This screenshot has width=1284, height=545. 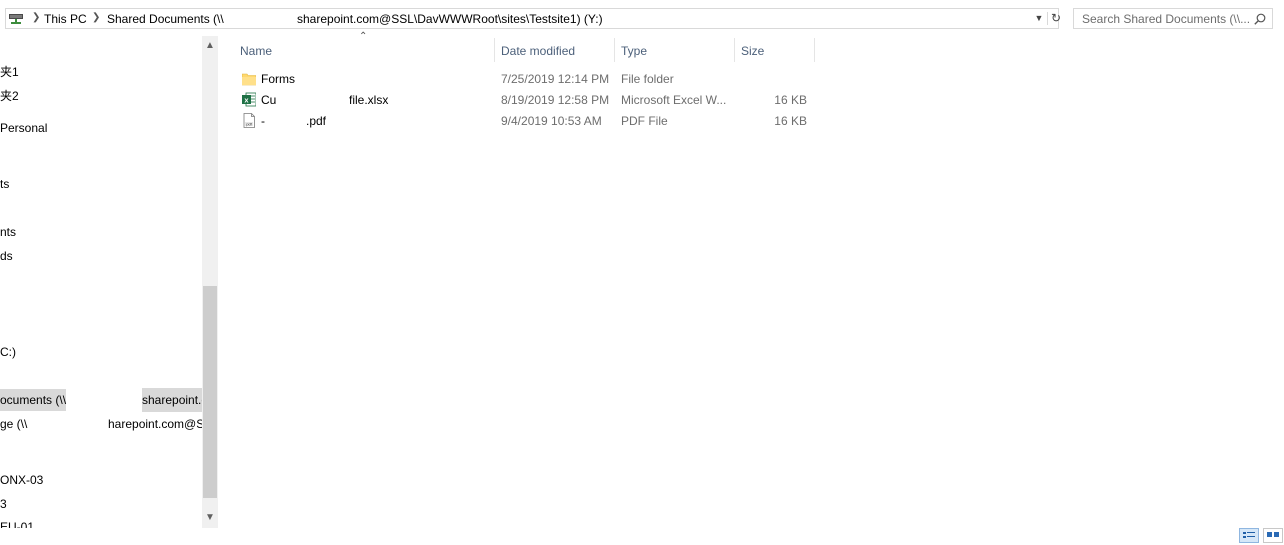 What do you see at coordinates (9, 96) in the screenshot?
I see `nav-item-folder-2: 夹2` at bounding box center [9, 96].